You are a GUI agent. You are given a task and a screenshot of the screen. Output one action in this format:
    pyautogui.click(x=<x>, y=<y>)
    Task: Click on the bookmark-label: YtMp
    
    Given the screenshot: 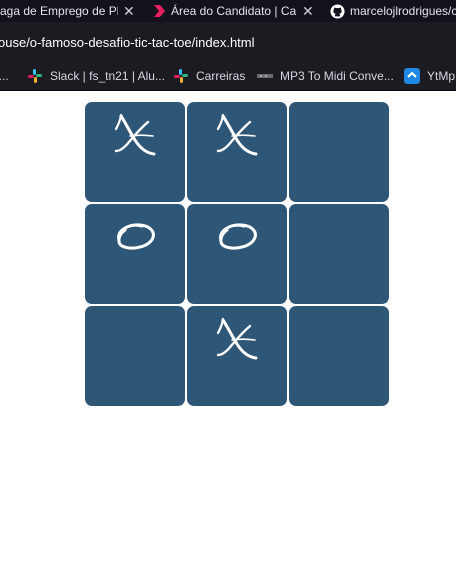 What is the action you would take?
    pyautogui.click(x=441, y=76)
    